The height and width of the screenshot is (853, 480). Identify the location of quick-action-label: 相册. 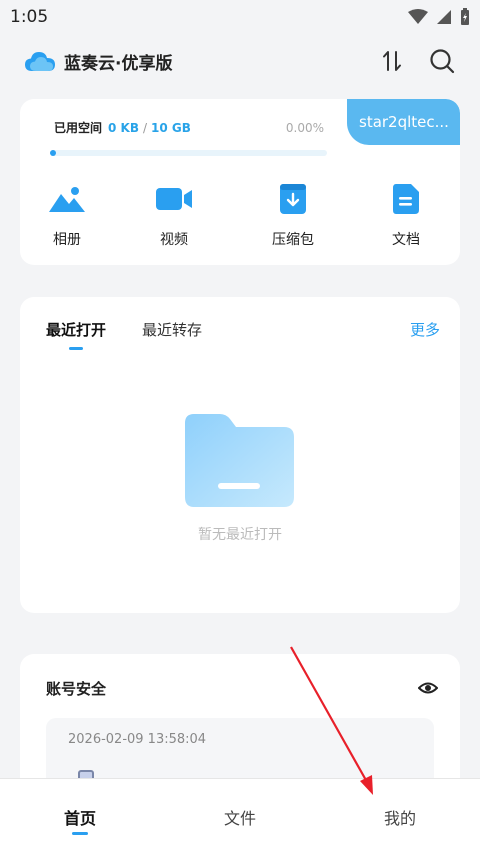
(67, 240).